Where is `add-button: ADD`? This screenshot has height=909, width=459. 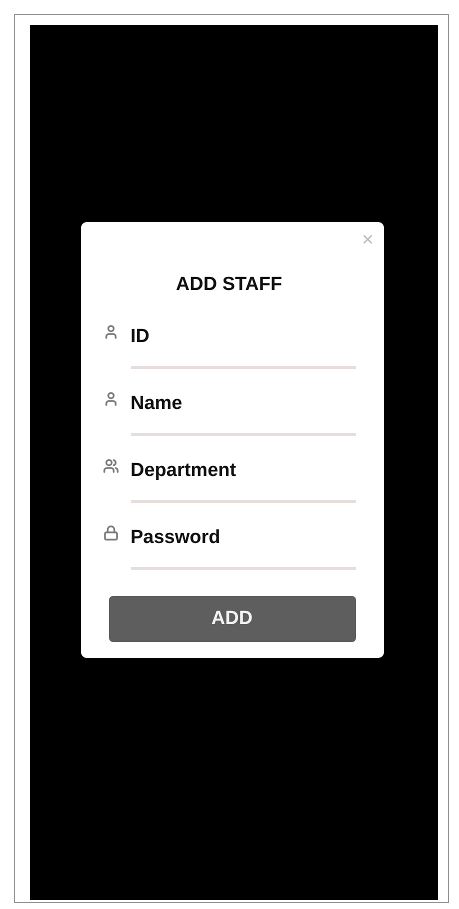
add-button: ADD is located at coordinates (232, 619).